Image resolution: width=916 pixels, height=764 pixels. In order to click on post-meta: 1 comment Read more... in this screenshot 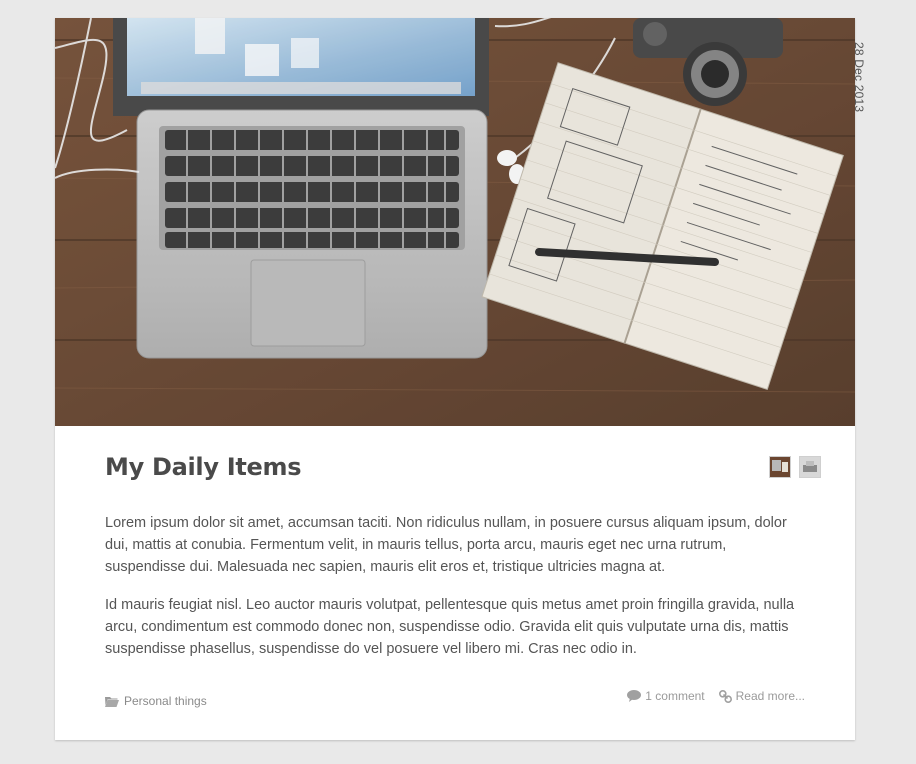, I will do `click(716, 696)`.